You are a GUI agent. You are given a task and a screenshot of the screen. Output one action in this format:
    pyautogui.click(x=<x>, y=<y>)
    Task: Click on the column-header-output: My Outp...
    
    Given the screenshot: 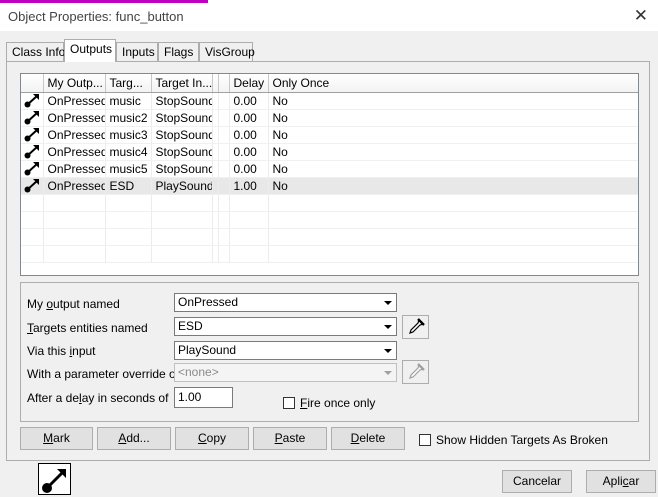 What is the action you would take?
    pyautogui.click(x=74, y=83)
    